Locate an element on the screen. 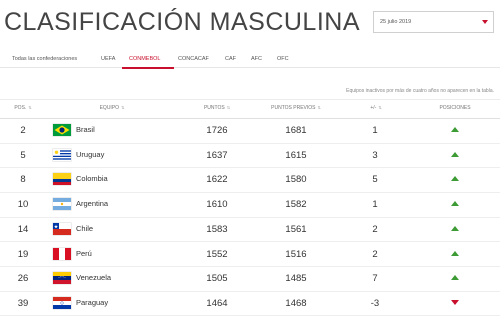 Image resolution: width=500 pixels, height=316 pixels. tab-ofc: OFC is located at coordinates (283, 59).